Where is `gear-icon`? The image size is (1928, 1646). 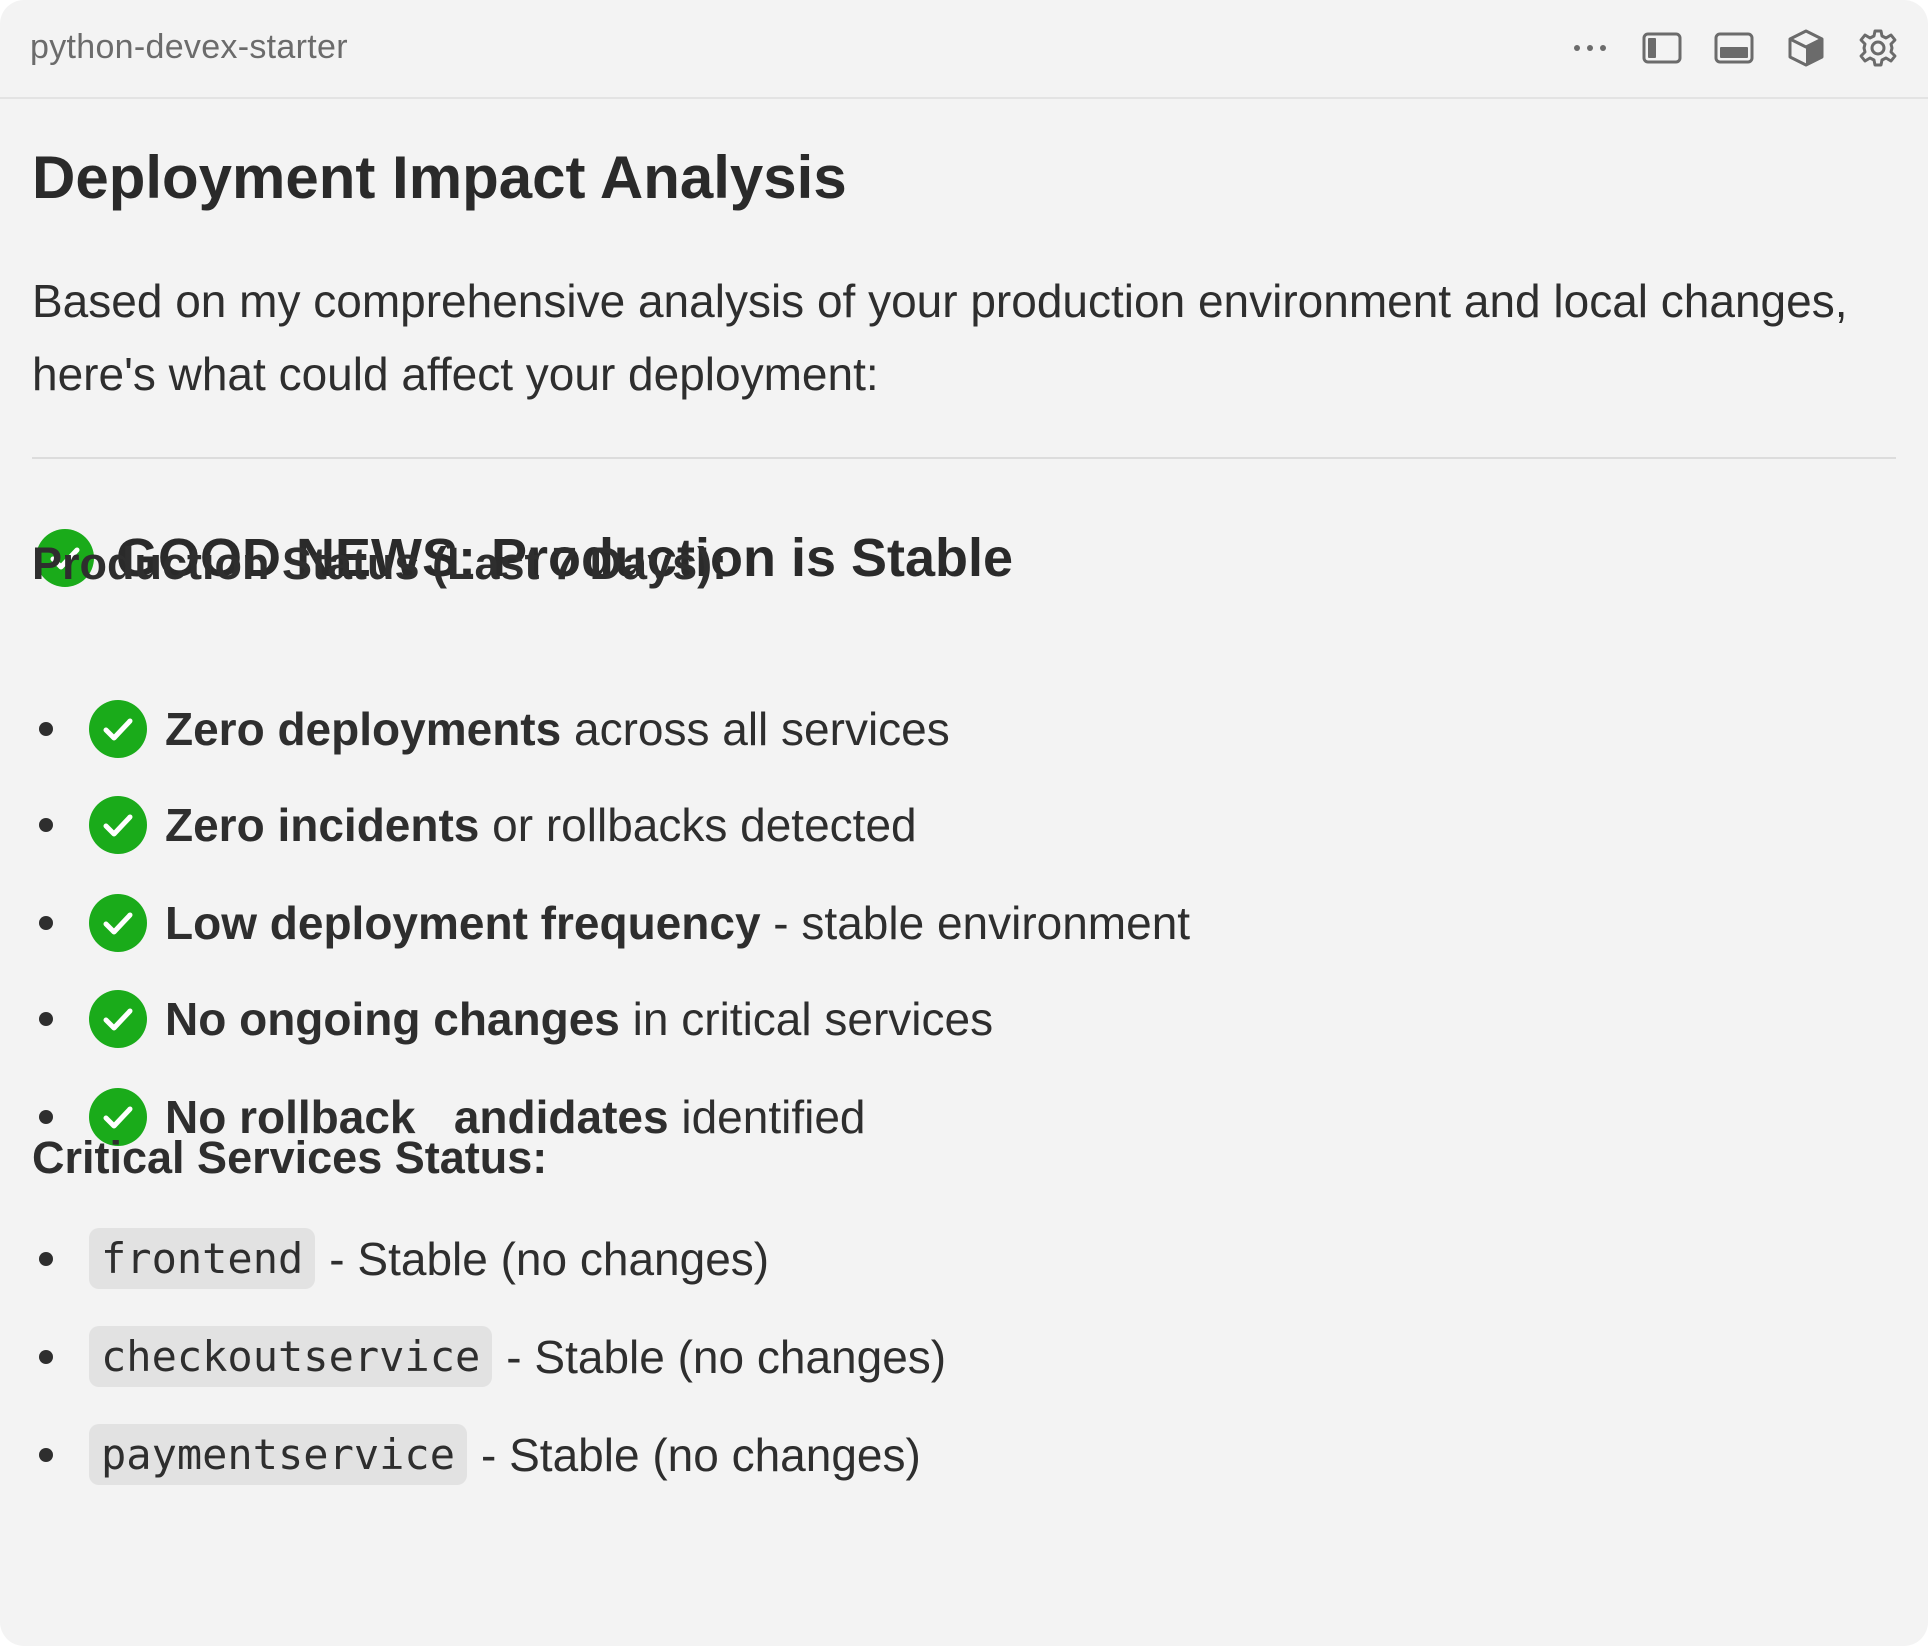
gear-icon is located at coordinates (1878, 48).